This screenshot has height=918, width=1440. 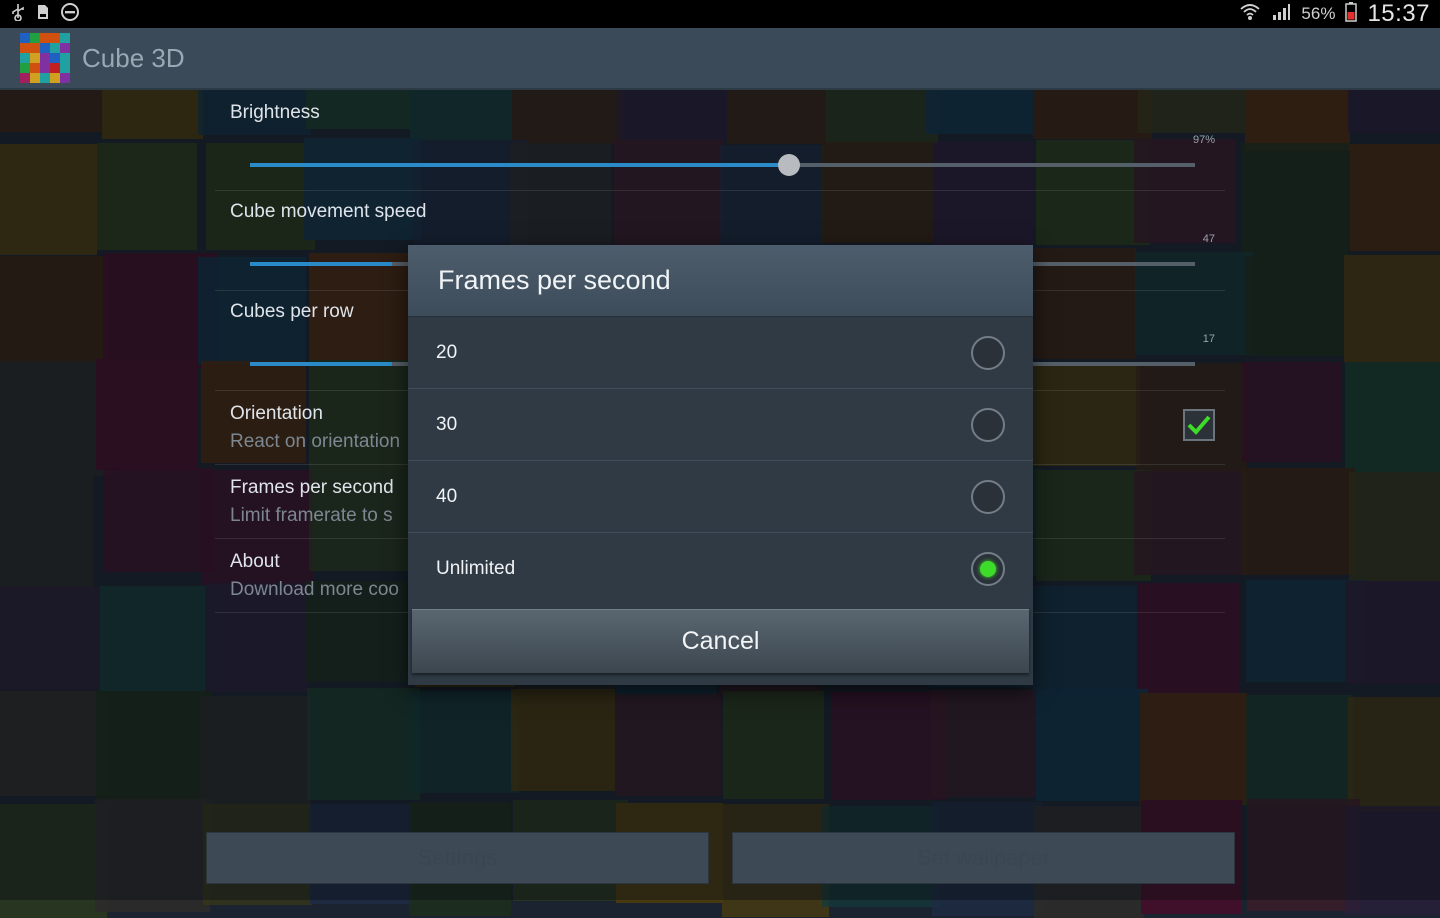 I want to click on option-label: 40, so click(x=447, y=496).